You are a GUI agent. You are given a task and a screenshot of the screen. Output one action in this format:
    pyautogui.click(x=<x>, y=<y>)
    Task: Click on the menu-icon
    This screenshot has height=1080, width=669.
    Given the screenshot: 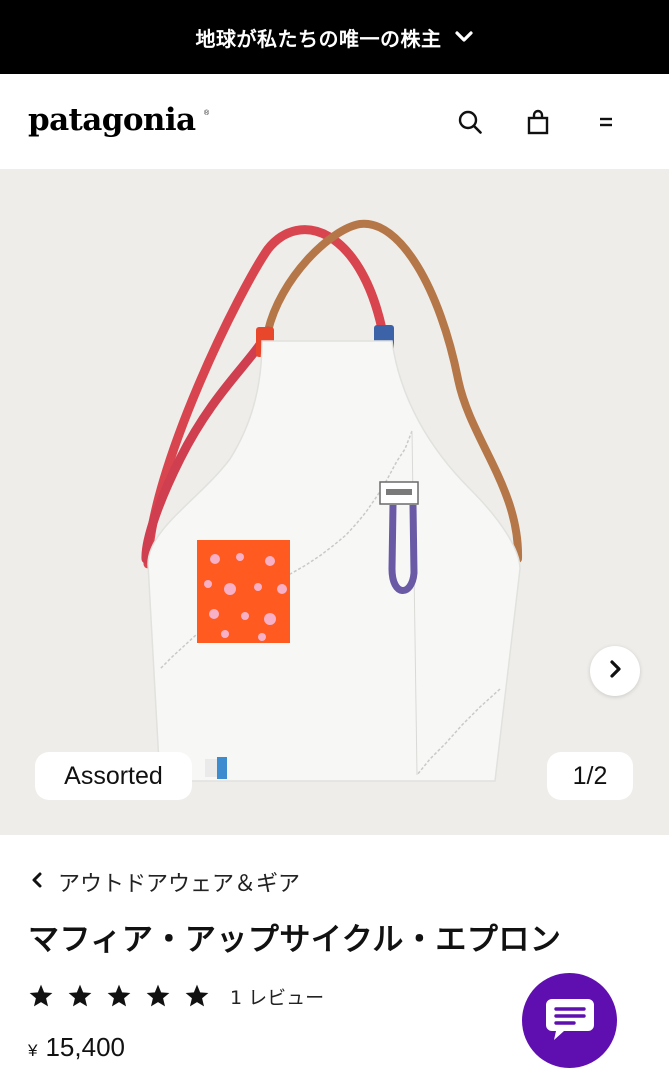 What is the action you would take?
    pyautogui.click(x=606, y=122)
    